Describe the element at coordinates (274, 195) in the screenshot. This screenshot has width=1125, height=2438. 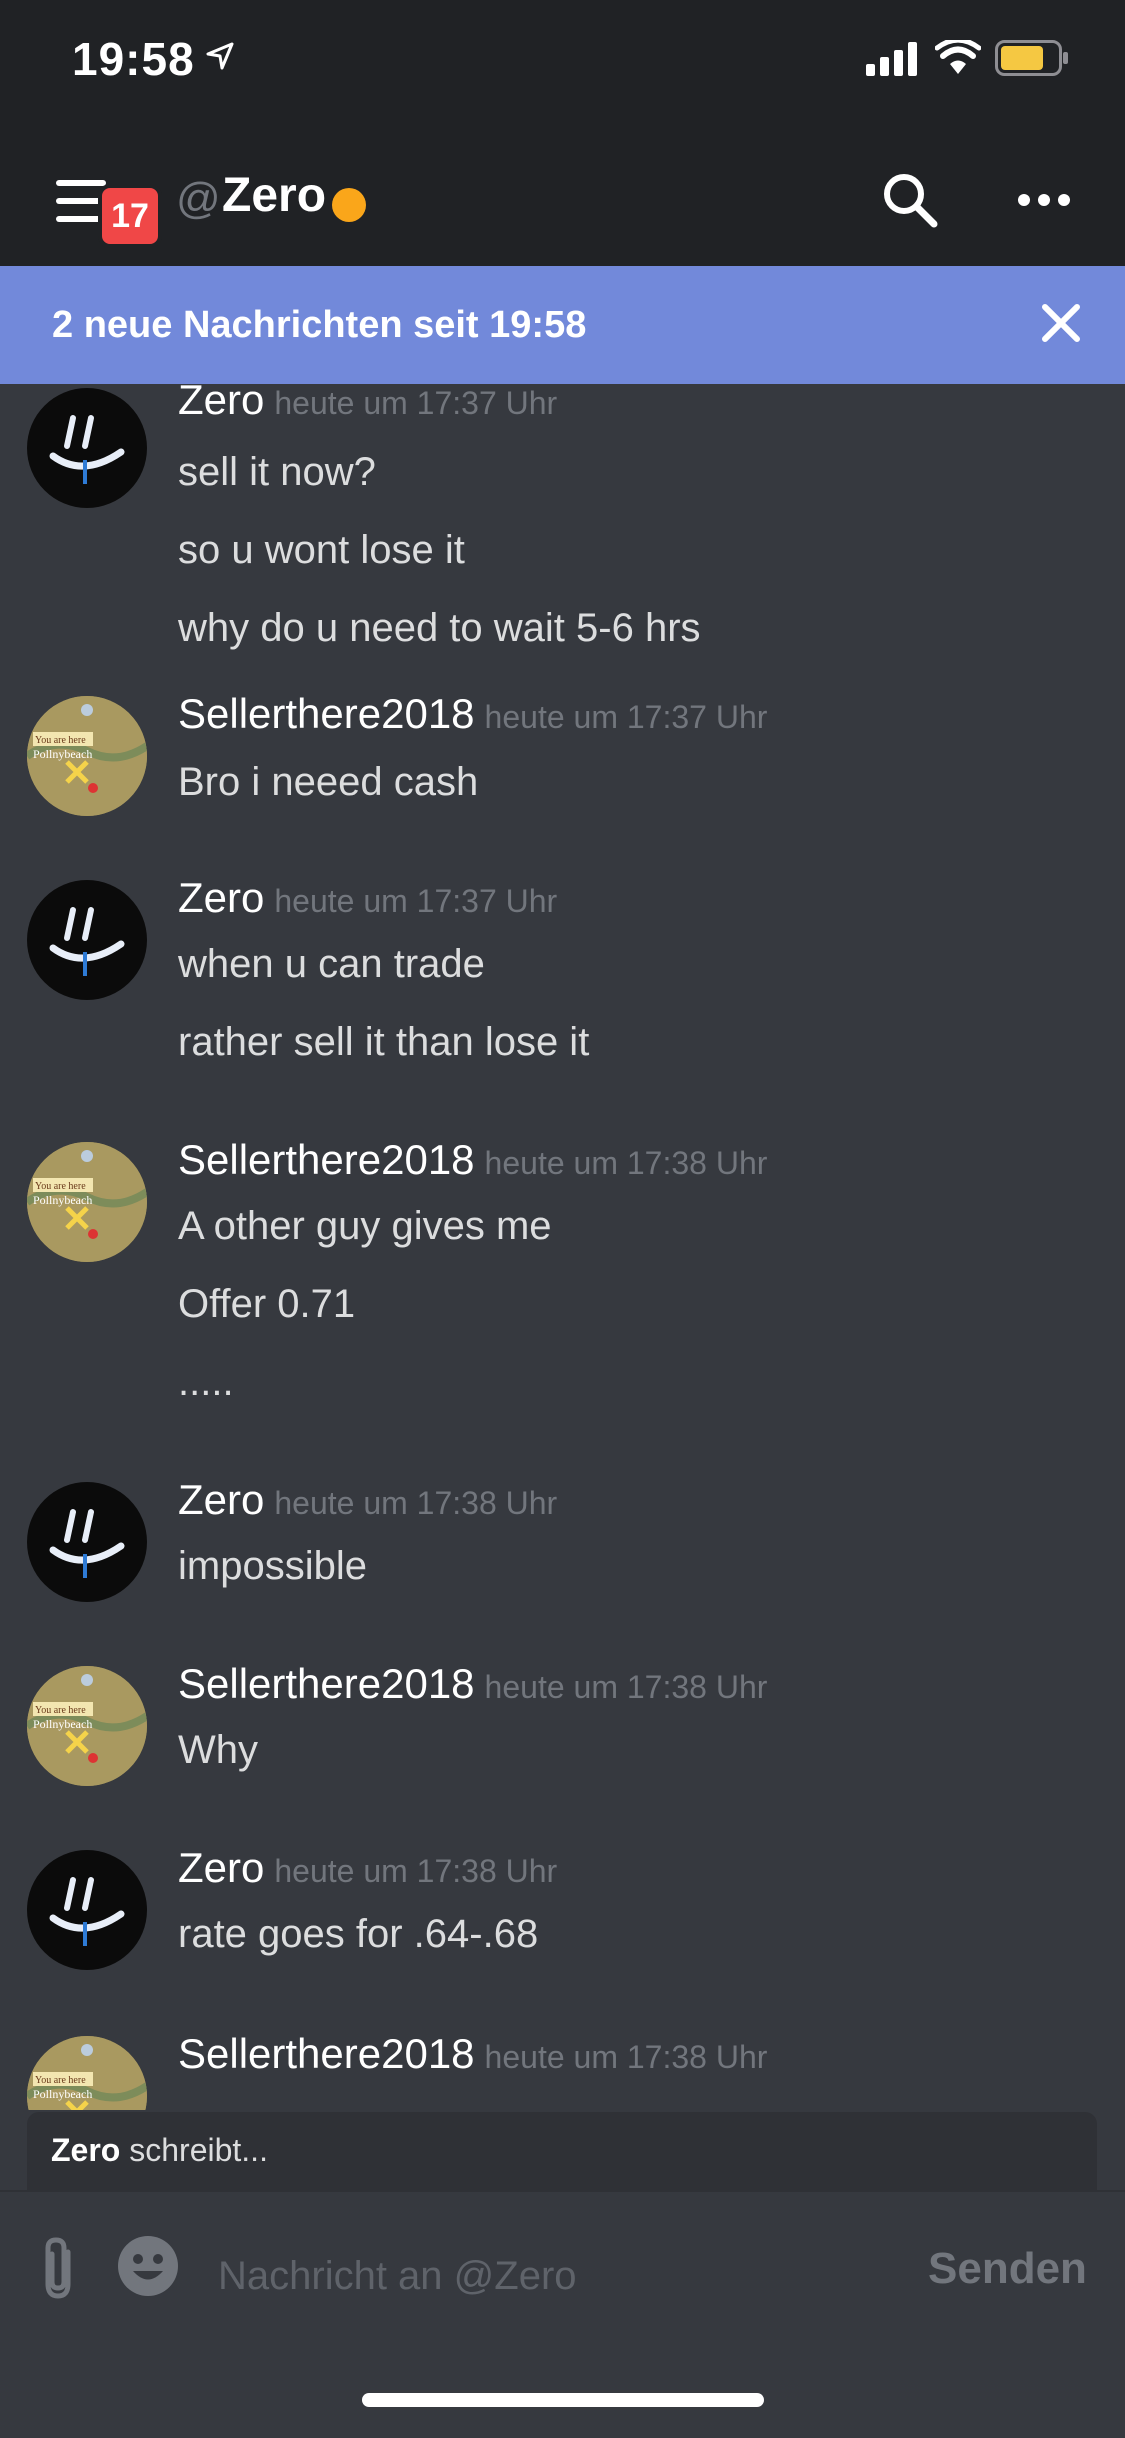
I see `channel-name: Zero` at that location.